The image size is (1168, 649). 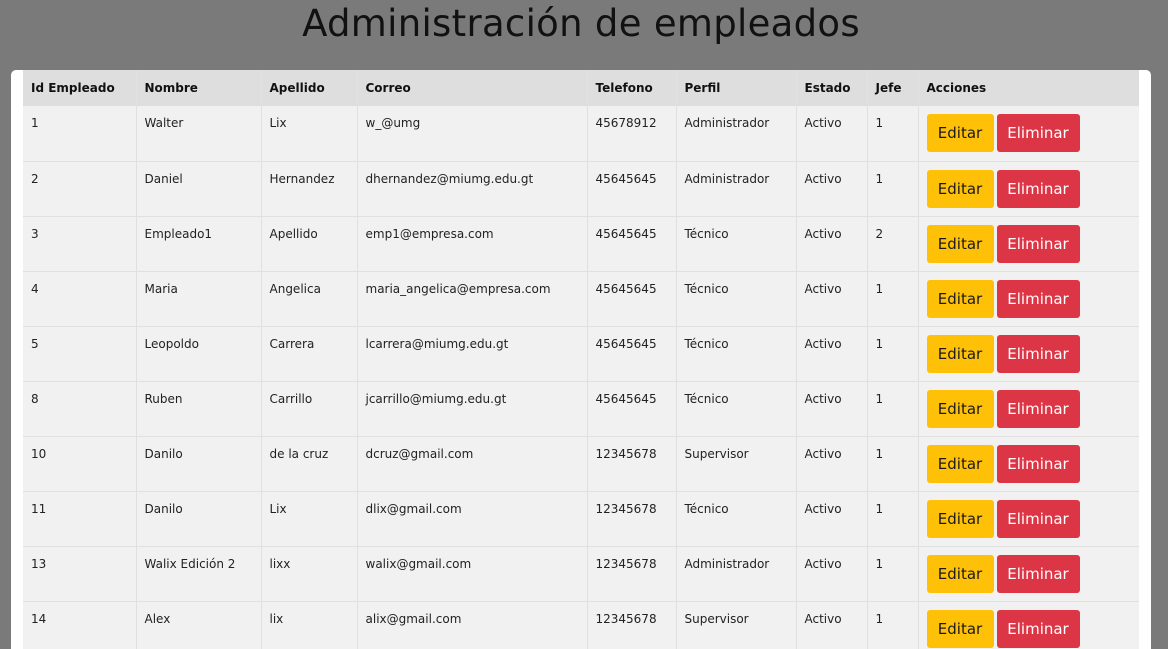 What do you see at coordinates (199, 299) in the screenshot?
I see `cell-nombre: Maria` at bounding box center [199, 299].